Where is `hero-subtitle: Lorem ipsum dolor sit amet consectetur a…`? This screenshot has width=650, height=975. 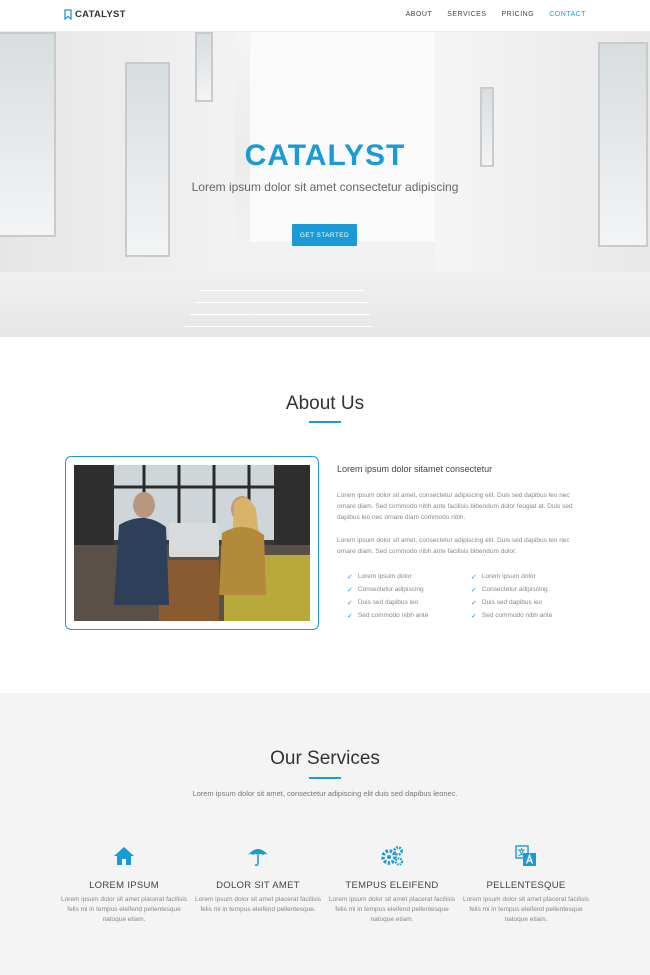 hero-subtitle: Lorem ipsum dolor sit amet consectetur a… is located at coordinates (325, 187).